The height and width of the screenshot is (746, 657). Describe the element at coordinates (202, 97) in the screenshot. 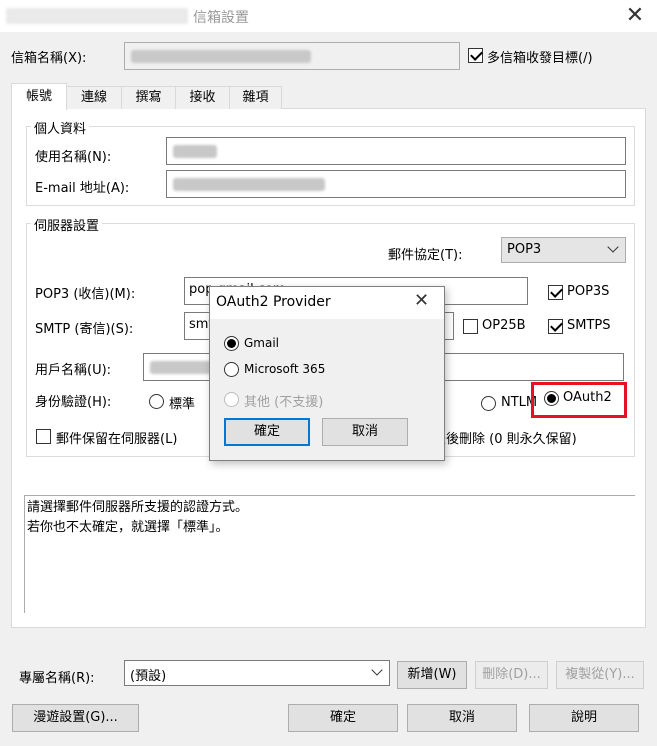

I see `tab-receive: 接收` at that location.